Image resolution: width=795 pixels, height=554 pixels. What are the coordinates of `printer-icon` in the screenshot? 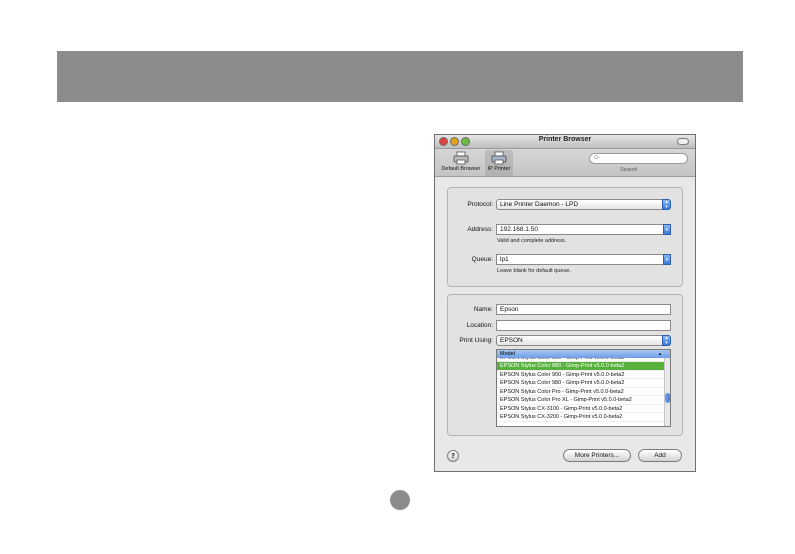 It's located at (461, 158).